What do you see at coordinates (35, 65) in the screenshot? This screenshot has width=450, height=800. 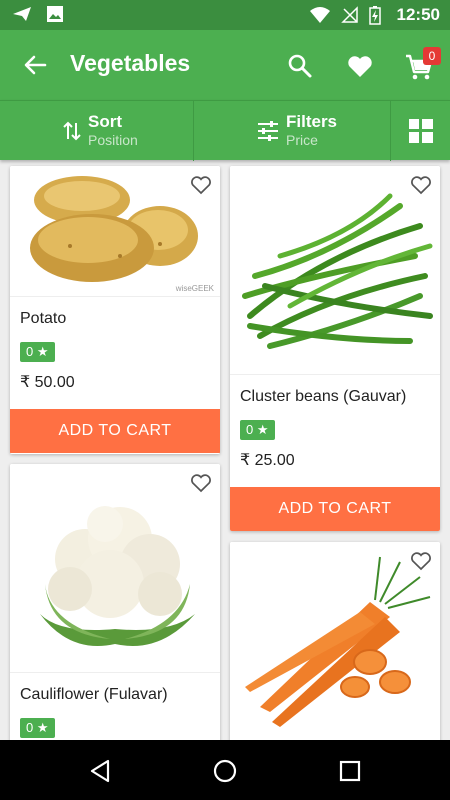 I see `back-arrow-icon` at bounding box center [35, 65].